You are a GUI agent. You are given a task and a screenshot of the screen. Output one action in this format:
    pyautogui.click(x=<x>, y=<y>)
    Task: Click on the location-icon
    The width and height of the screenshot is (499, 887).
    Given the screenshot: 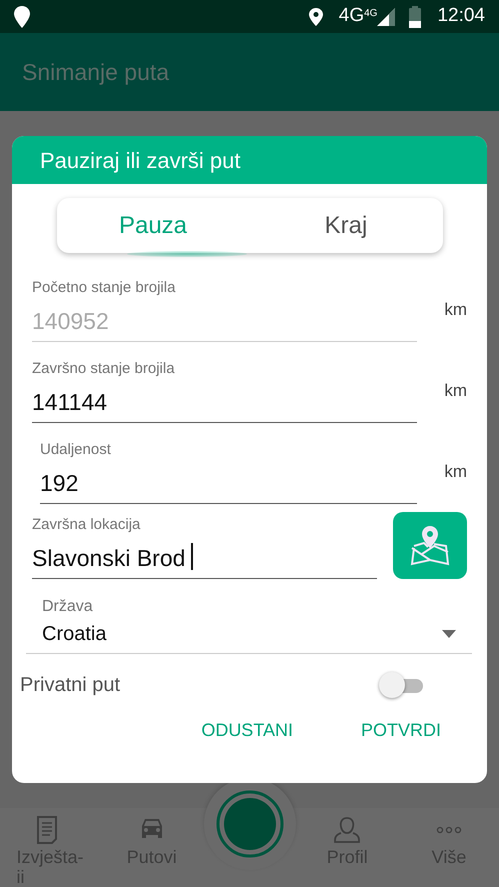 What is the action you would take?
    pyautogui.click(x=315, y=17)
    